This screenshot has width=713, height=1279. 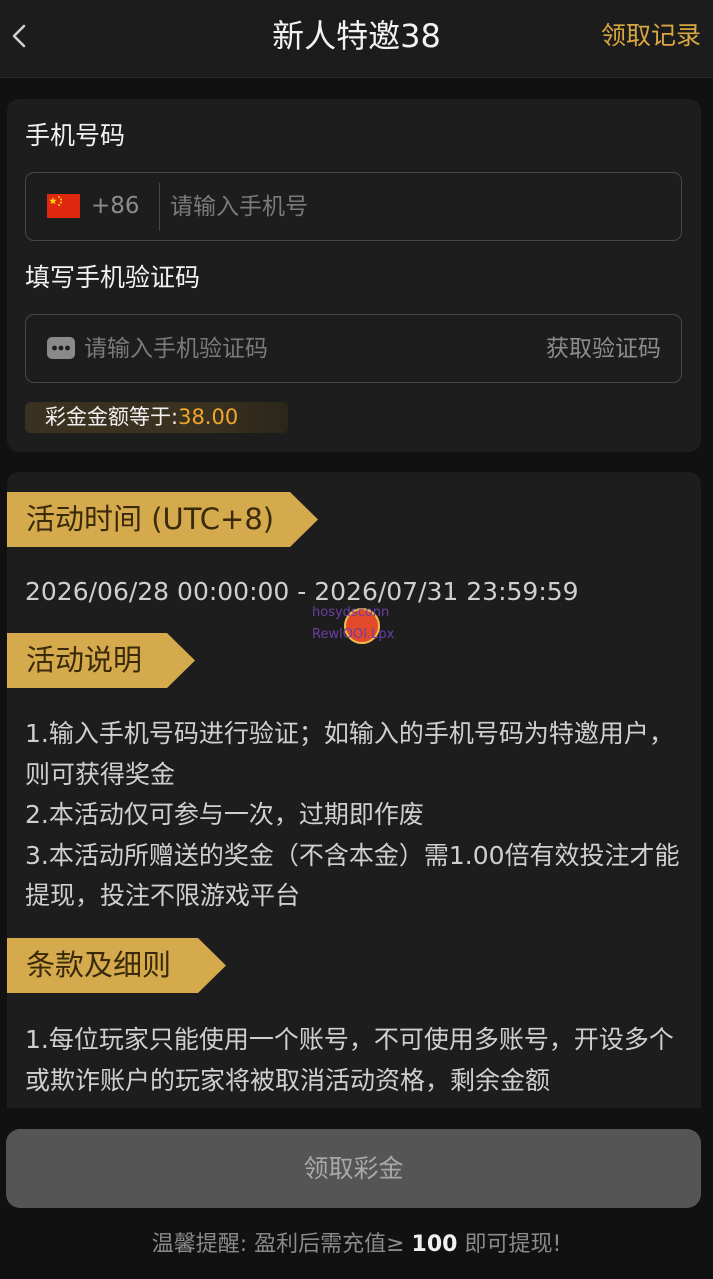 I want to click on china-flag-icon, so click(x=63, y=206).